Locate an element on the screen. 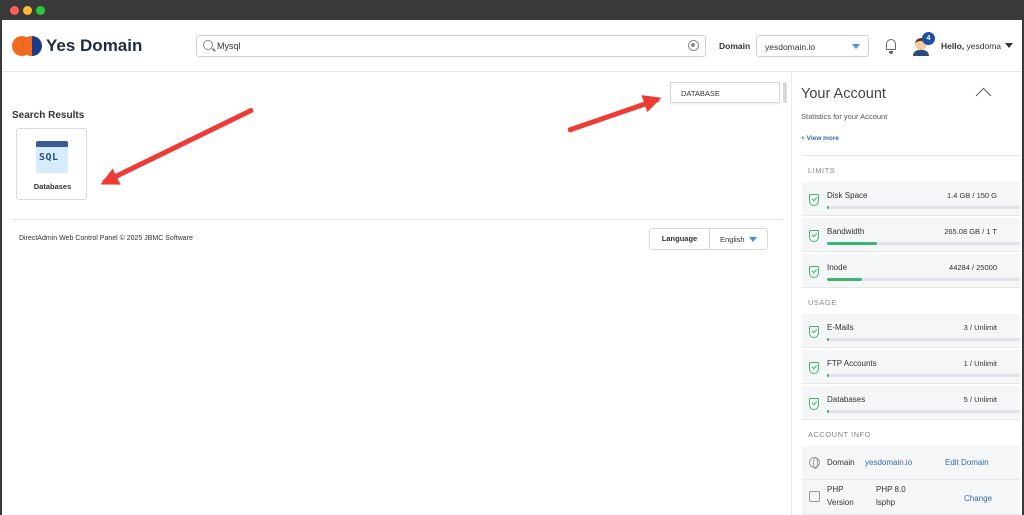  domain-label: Domain is located at coordinates (735, 46).